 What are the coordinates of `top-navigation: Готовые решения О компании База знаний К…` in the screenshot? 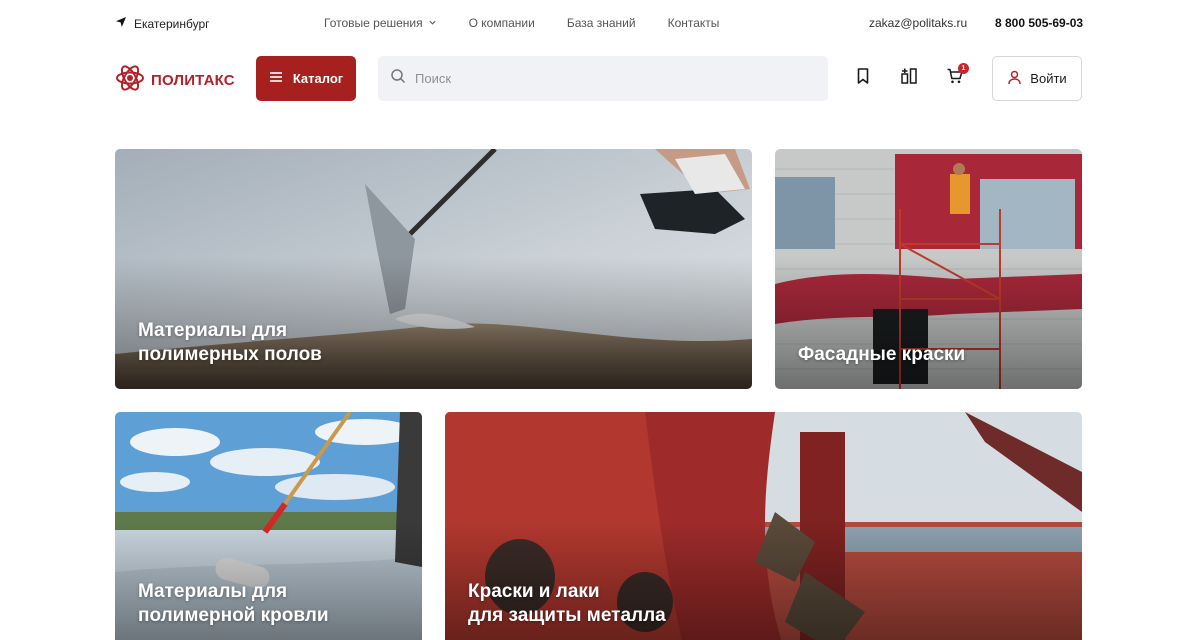 It's located at (521, 23).